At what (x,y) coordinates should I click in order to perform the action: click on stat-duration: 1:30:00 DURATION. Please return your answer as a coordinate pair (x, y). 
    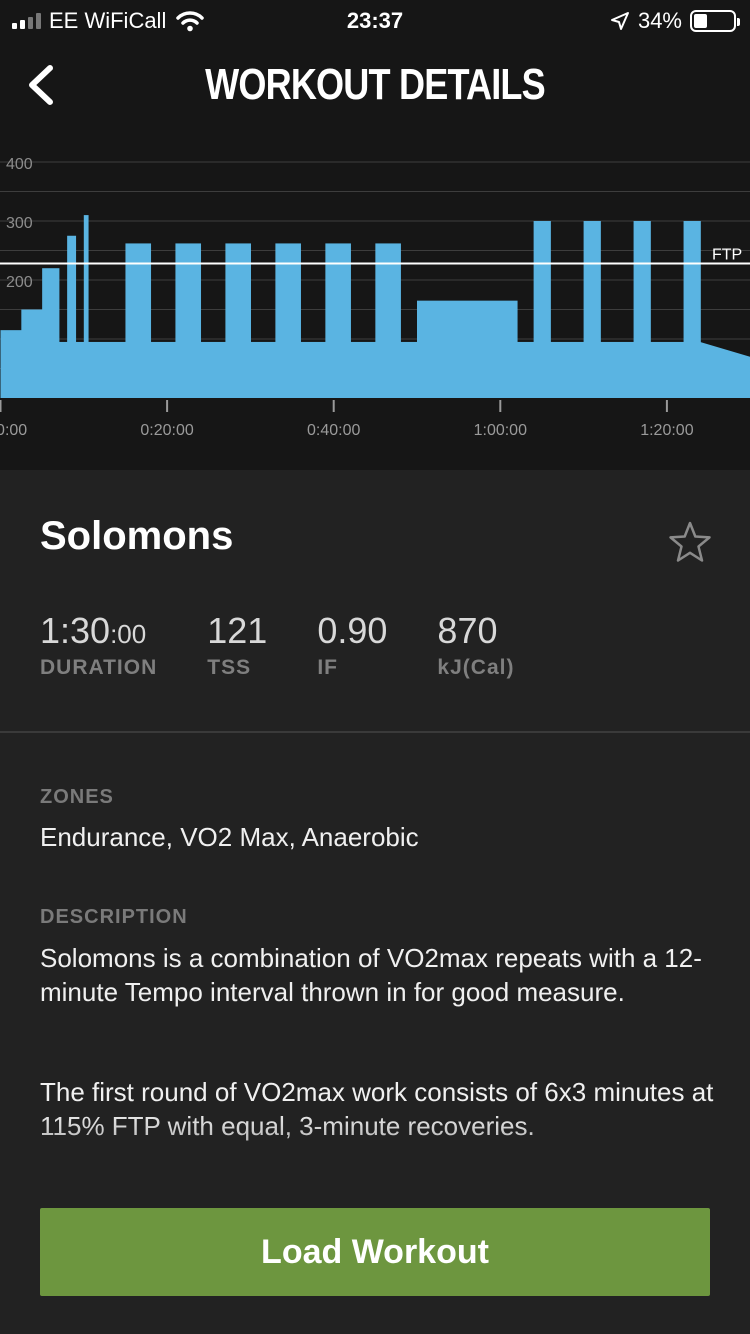
    Looking at the image, I should click on (98, 645).